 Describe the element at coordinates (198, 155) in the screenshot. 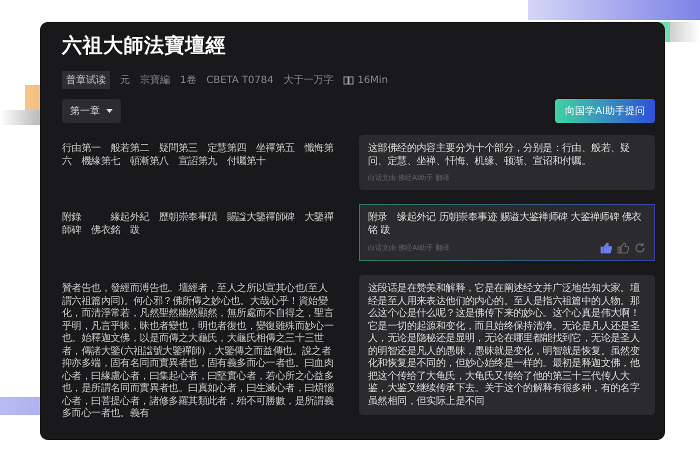

I see `original-text: 行由第一 般若第二 疑問第三 定慧第四 坐禪第五 懺悔第六 機緣第七 頓漸第八 宣詔第九 付囑第十` at that location.